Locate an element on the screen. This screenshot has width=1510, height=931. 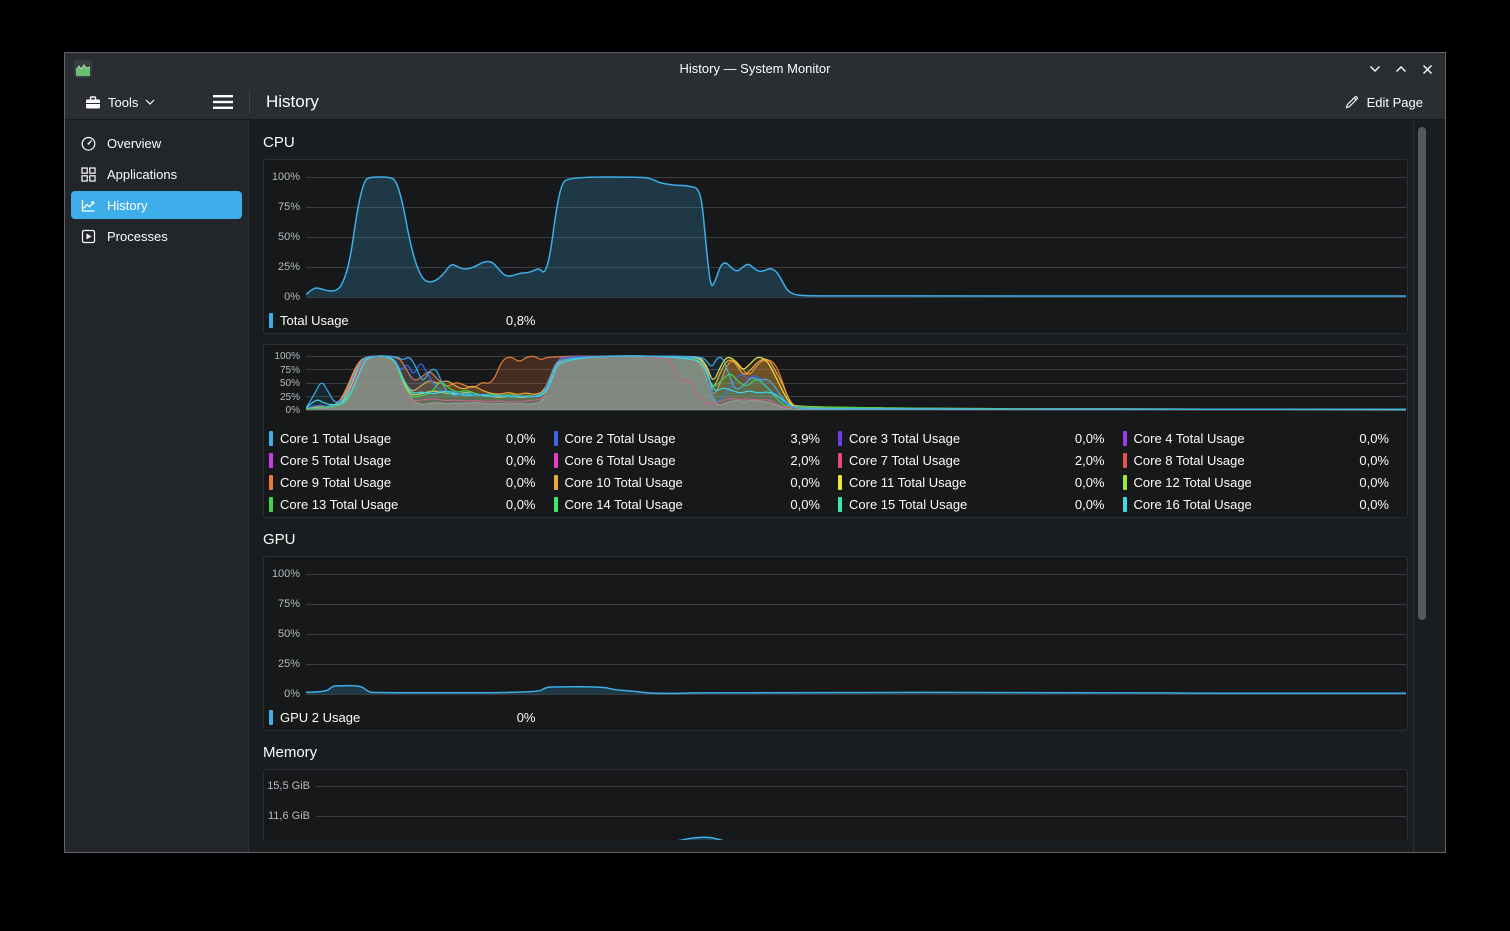
legend-label: Core 2 Total Usage is located at coordinates (620, 438).